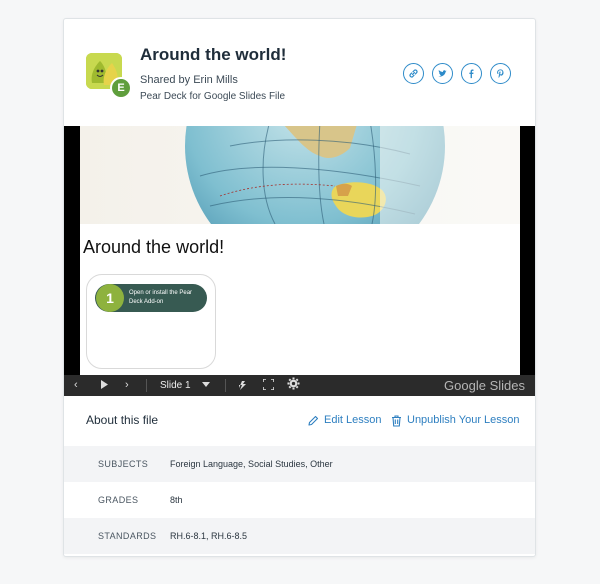 The height and width of the screenshot is (584, 600). I want to click on edit-lesson-button: Edit Lesson, so click(344, 420).